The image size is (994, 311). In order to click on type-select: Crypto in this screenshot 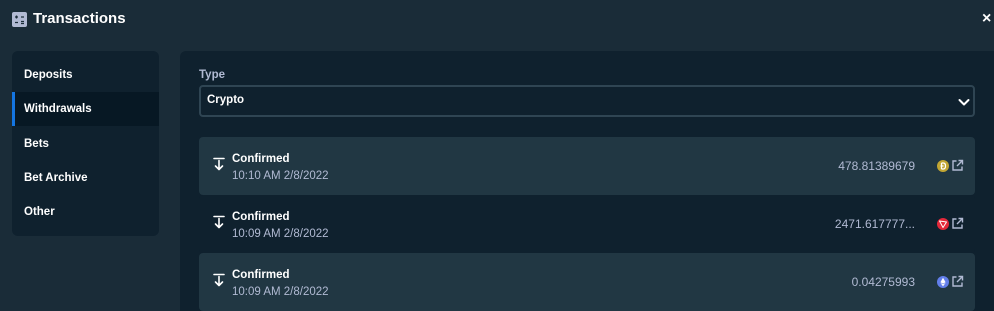, I will do `click(587, 101)`.